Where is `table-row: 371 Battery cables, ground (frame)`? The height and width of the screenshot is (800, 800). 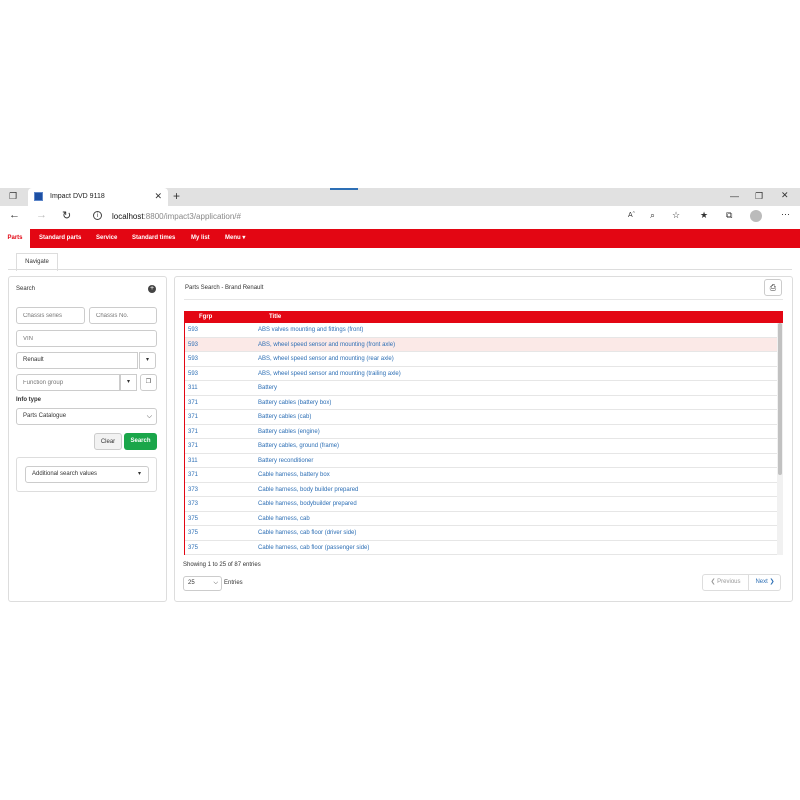 table-row: 371 Battery cables, ground (frame) is located at coordinates (480, 446).